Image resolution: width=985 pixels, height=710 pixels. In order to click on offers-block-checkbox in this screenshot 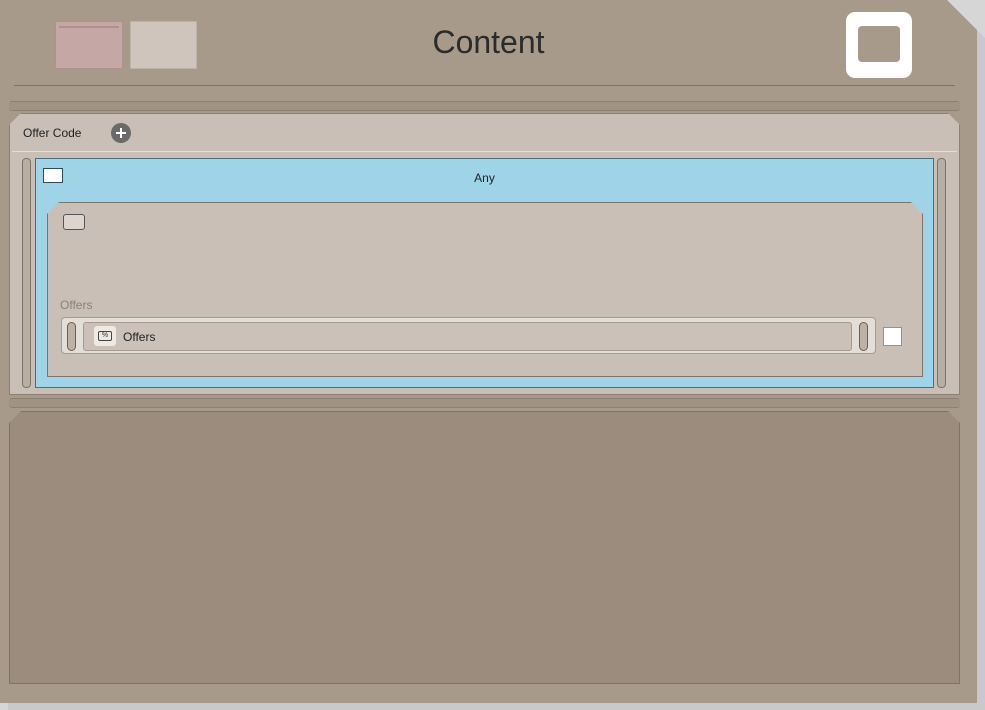, I will do `click(74, 222)`.